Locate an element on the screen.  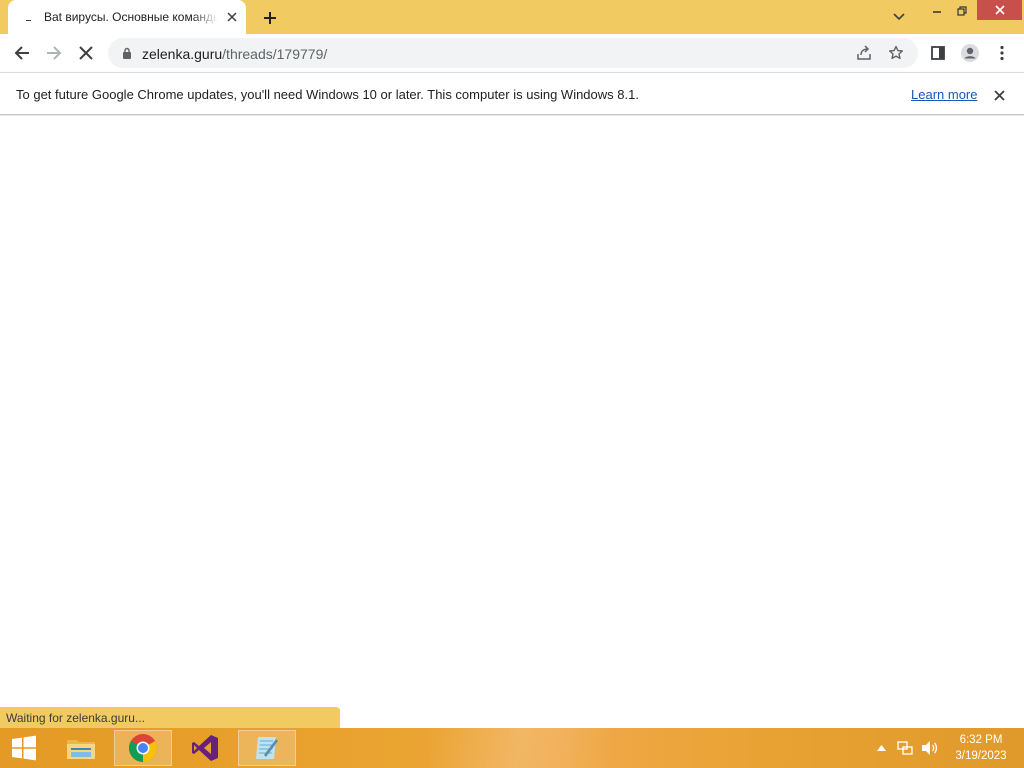
learn-more-link: Learn more is located at coordinates (944, 94).